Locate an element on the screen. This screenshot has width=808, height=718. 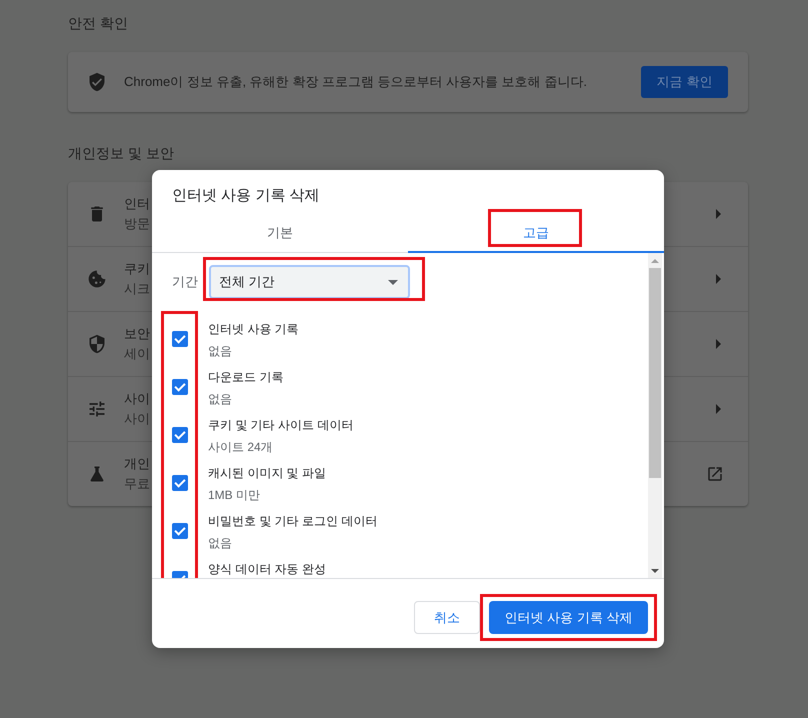
row-title: 사이 is located at coordinates (137, 399).